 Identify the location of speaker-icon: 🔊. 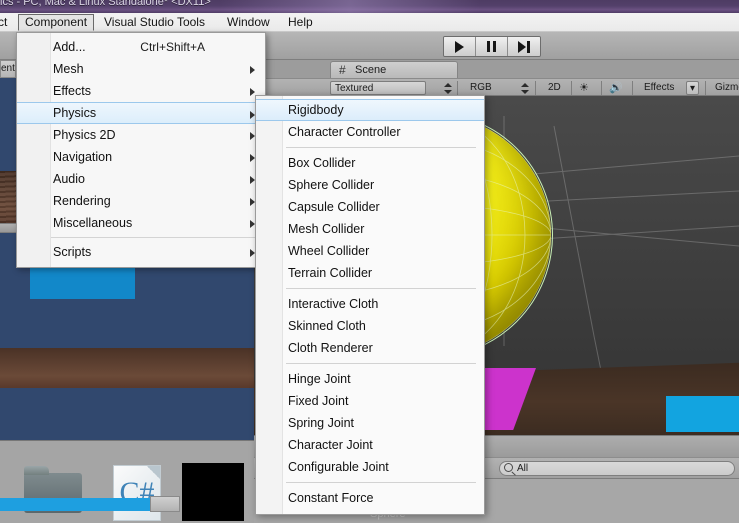
(616, 88).